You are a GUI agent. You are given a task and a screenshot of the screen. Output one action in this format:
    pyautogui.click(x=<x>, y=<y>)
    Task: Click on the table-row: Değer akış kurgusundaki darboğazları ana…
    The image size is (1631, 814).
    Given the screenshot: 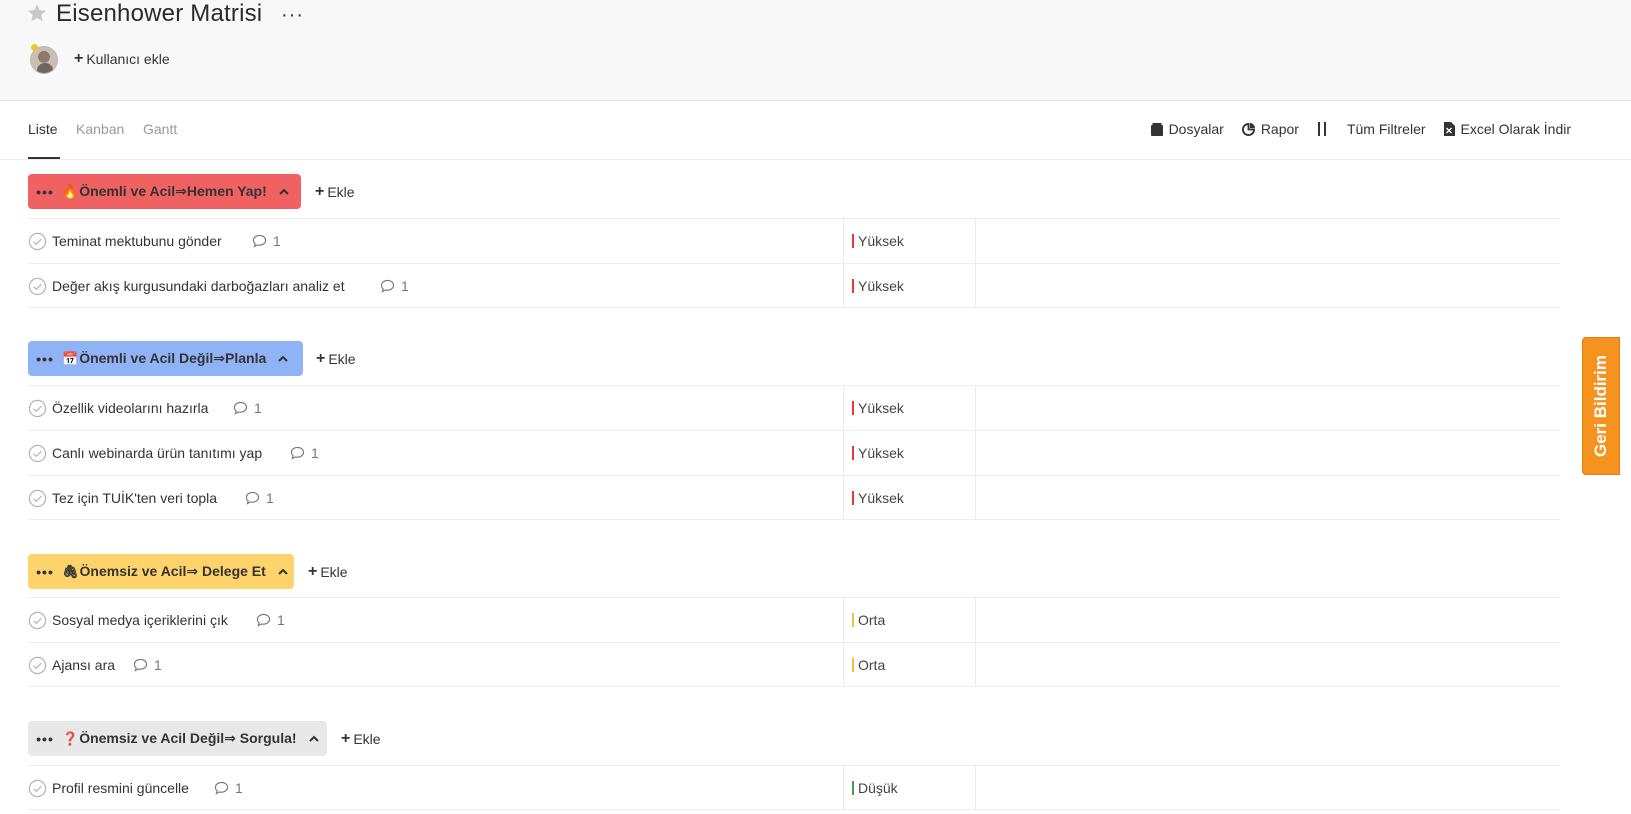 What is the action you would take?
    pyautogui.click(x=794, y=285)
    